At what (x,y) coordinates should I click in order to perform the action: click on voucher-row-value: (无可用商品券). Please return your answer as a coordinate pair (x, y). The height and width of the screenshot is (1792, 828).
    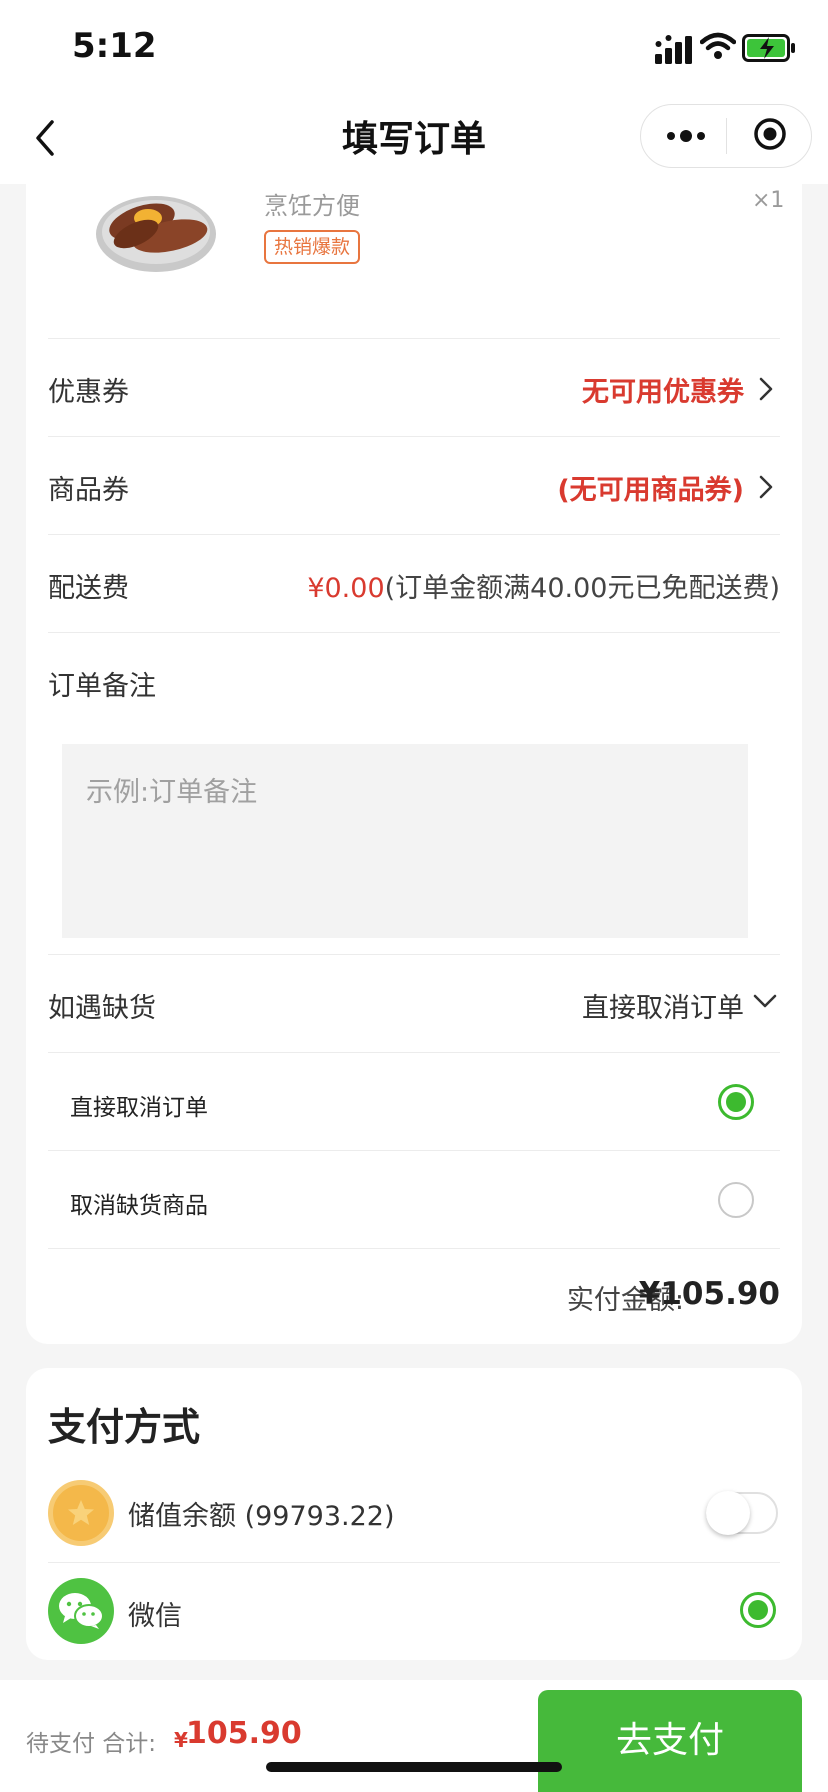
    Looking at the image, I should click on (650, 487).